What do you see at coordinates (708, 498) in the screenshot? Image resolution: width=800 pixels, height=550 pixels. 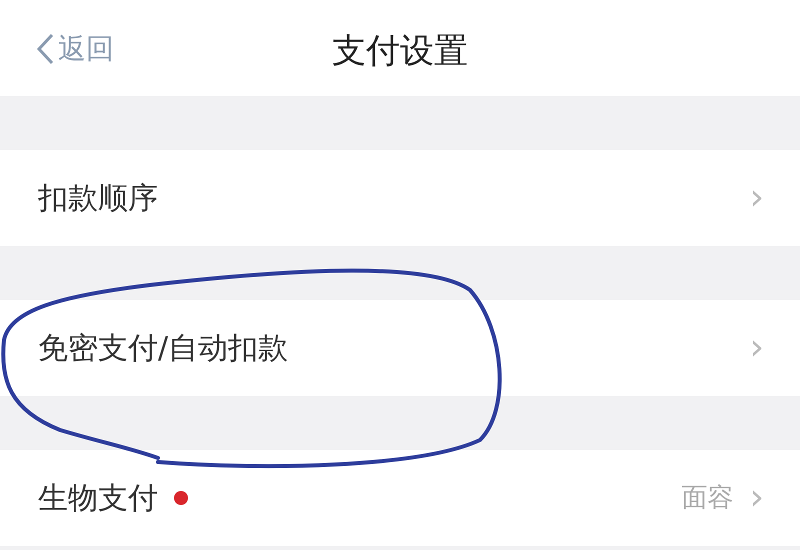 I see `row-value: 面容` at bounding box center [708, 498].